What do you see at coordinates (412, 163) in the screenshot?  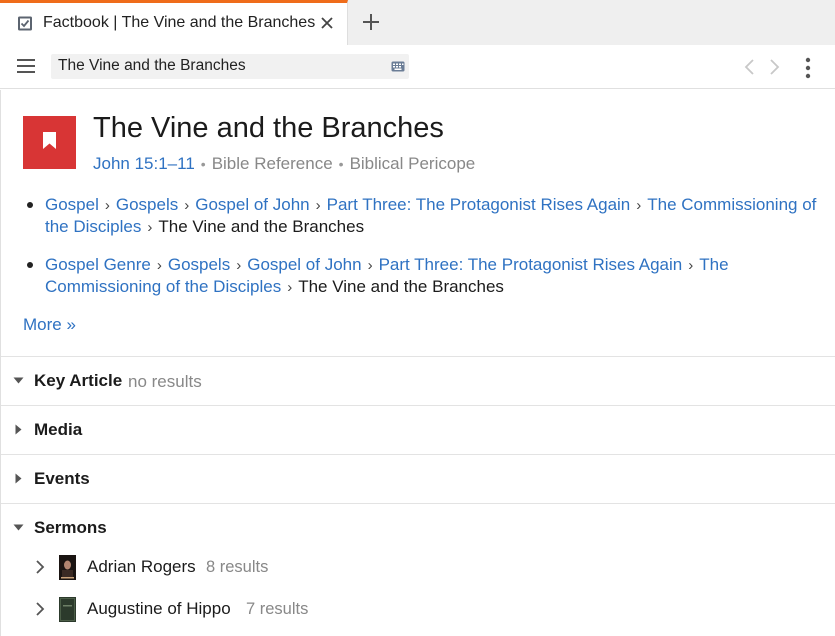 I see `type-biblical-pericope: Biblical Pericope` at bounding box center [412, 163].